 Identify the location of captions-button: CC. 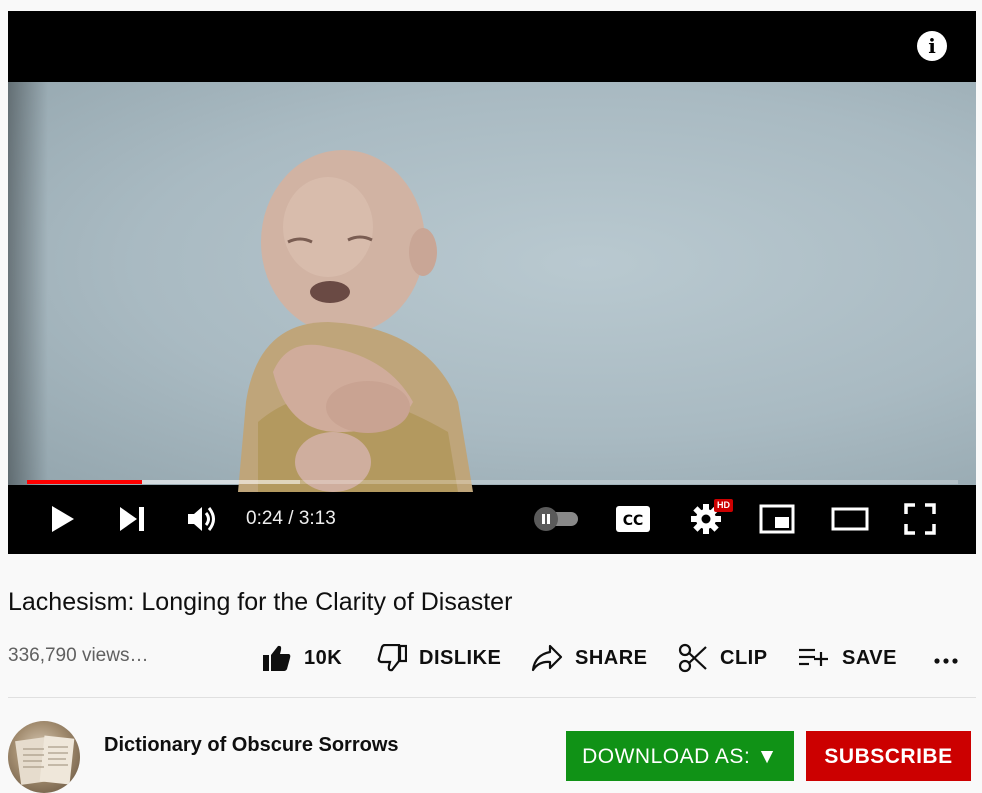
(633, 519).